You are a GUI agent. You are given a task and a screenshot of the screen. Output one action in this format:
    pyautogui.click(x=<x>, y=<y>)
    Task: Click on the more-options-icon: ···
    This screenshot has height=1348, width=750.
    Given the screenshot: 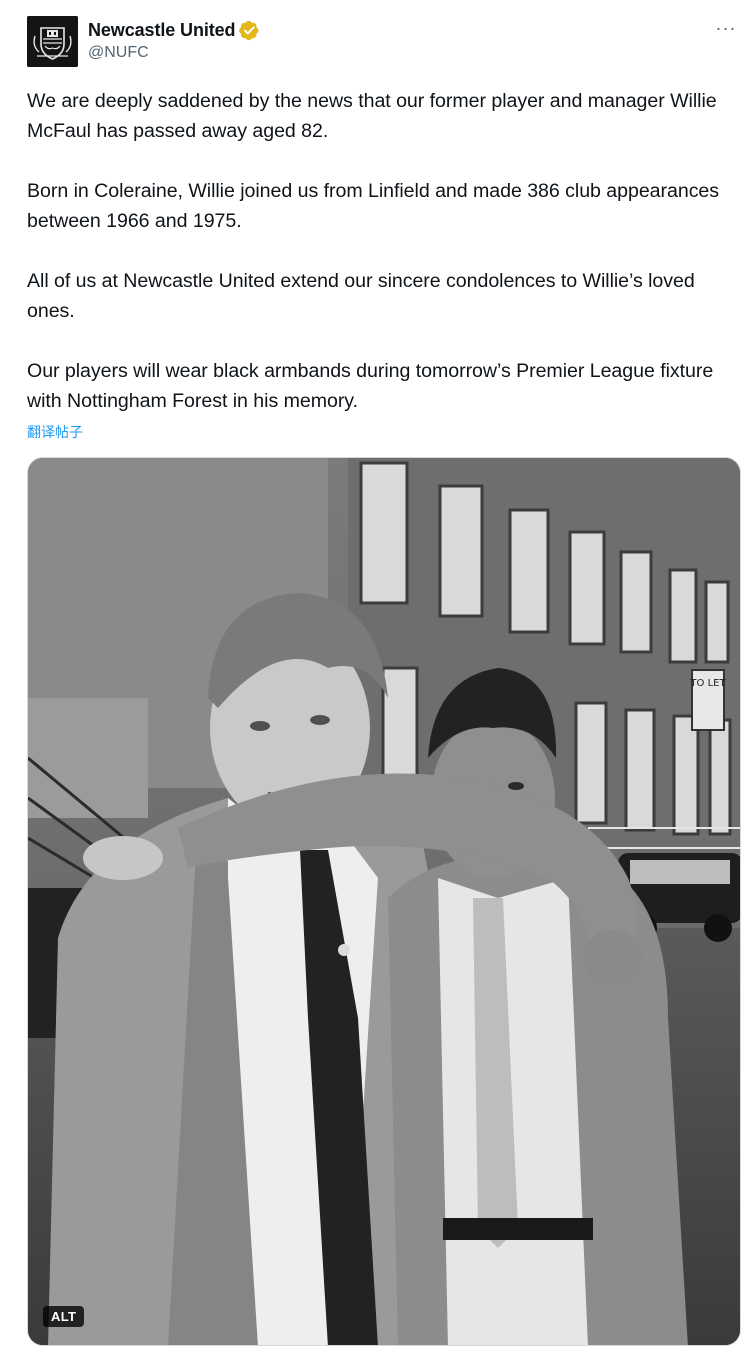 What is the action you would take?
    pyautogui.click(x=726, y=28)
    